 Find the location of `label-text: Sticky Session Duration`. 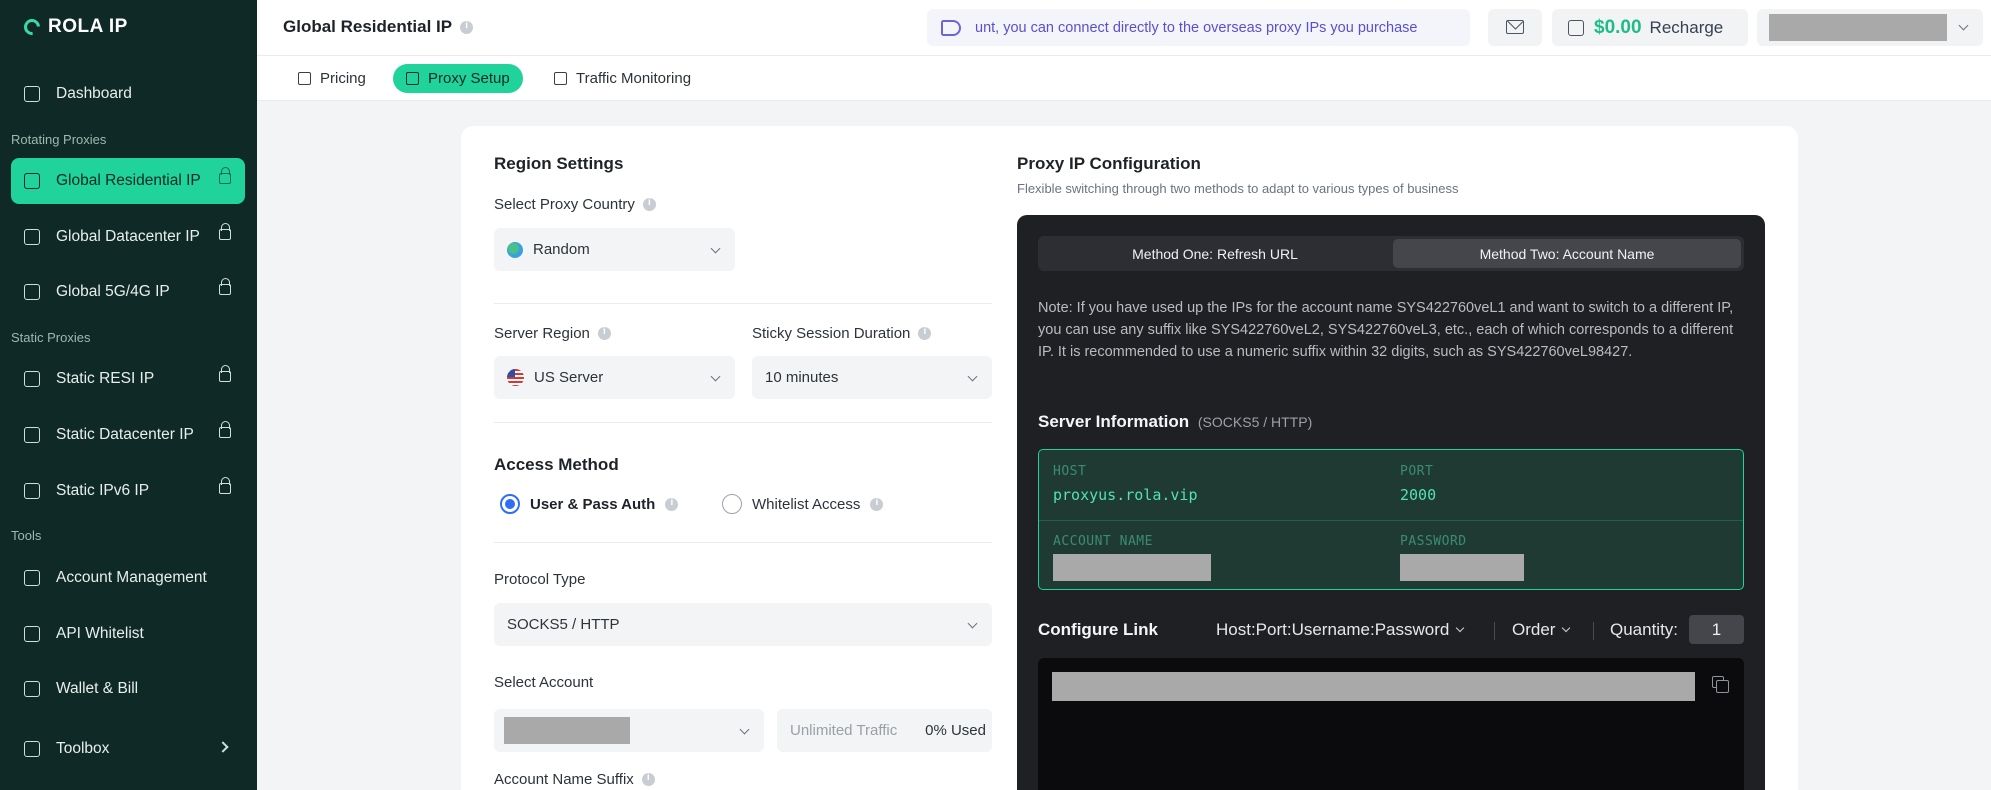

label-text: Sticky Session Duration is located at coordinates (831, 333).